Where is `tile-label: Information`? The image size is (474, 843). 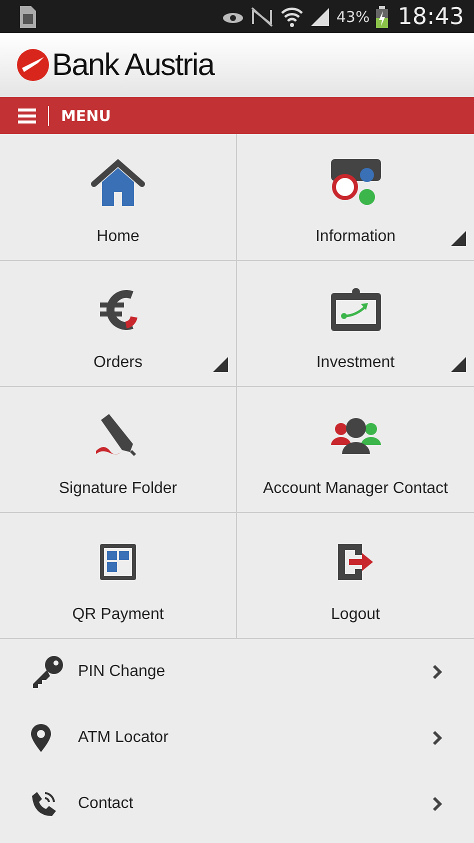
tile-label: Information is located at coordinates (355, 237).